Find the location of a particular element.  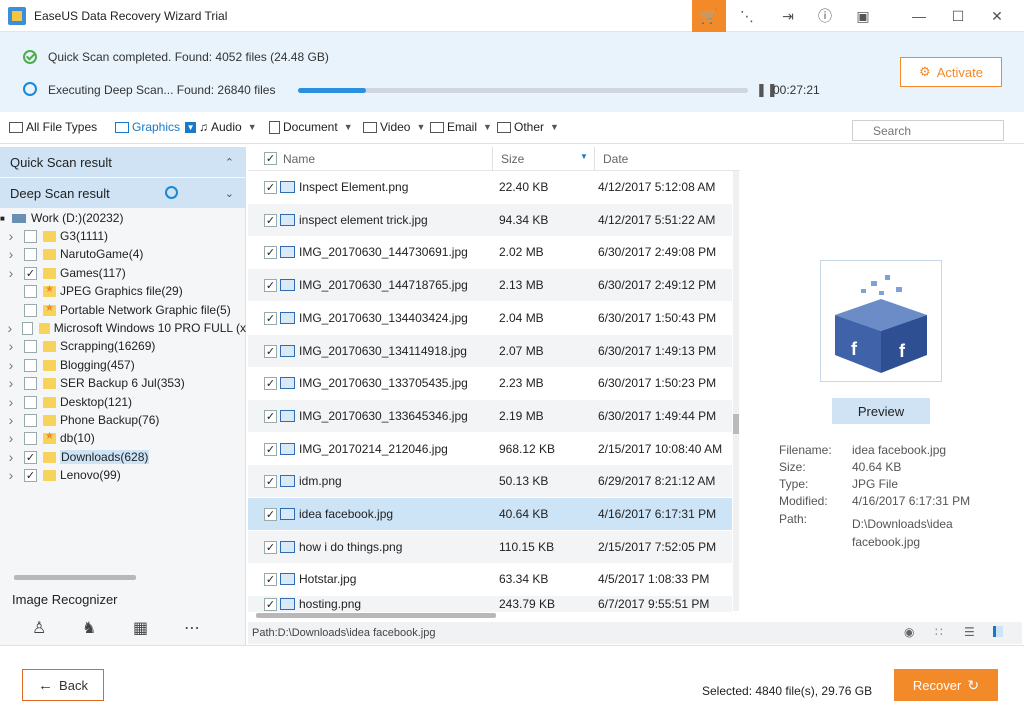

cart-icon: 🛒 is located at coordinates (709, 16).